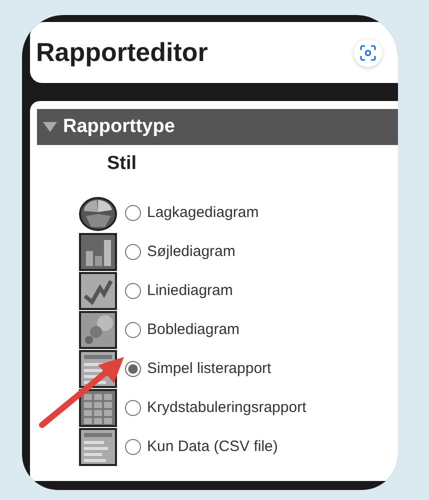  Describe the element at coordinates (198, 446) in the screenshot. I see `radio-option: Kun Data (CSV file)` at that location.